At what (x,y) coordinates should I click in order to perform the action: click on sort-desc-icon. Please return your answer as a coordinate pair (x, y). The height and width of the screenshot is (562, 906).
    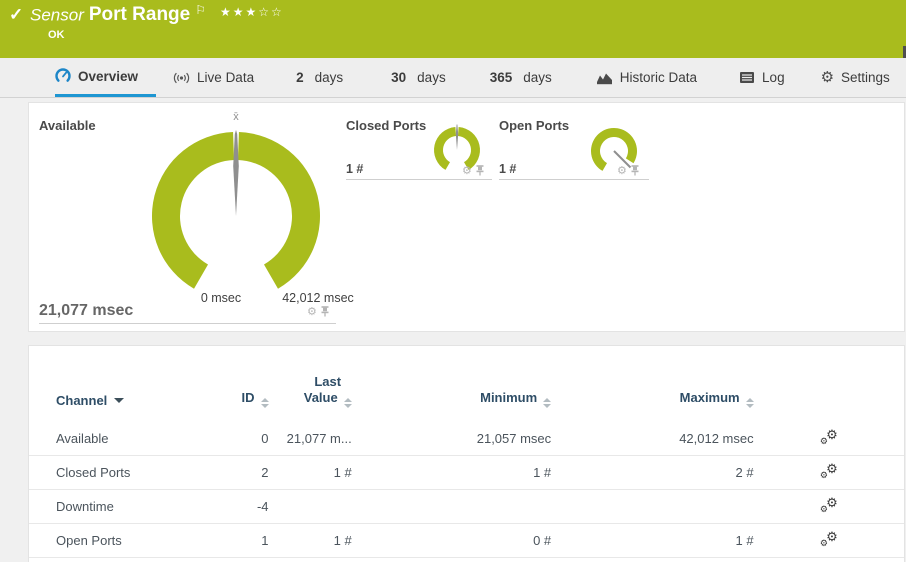
    Looking at the image, I should click on (119, 401).